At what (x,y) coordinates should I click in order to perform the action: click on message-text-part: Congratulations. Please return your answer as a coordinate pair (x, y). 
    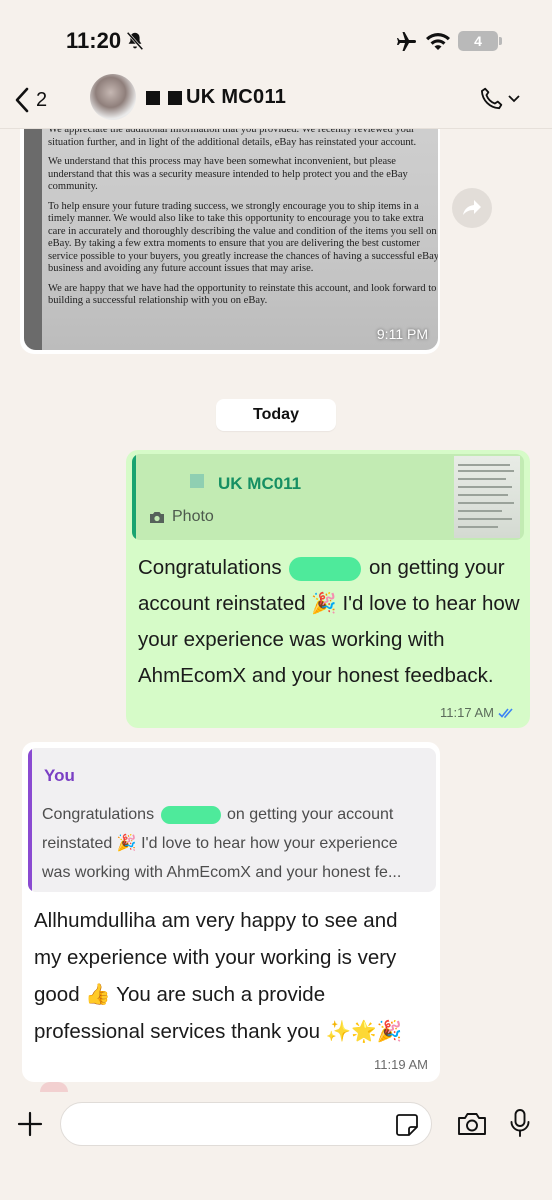
    Looking at the image, I should click on (210, 567).